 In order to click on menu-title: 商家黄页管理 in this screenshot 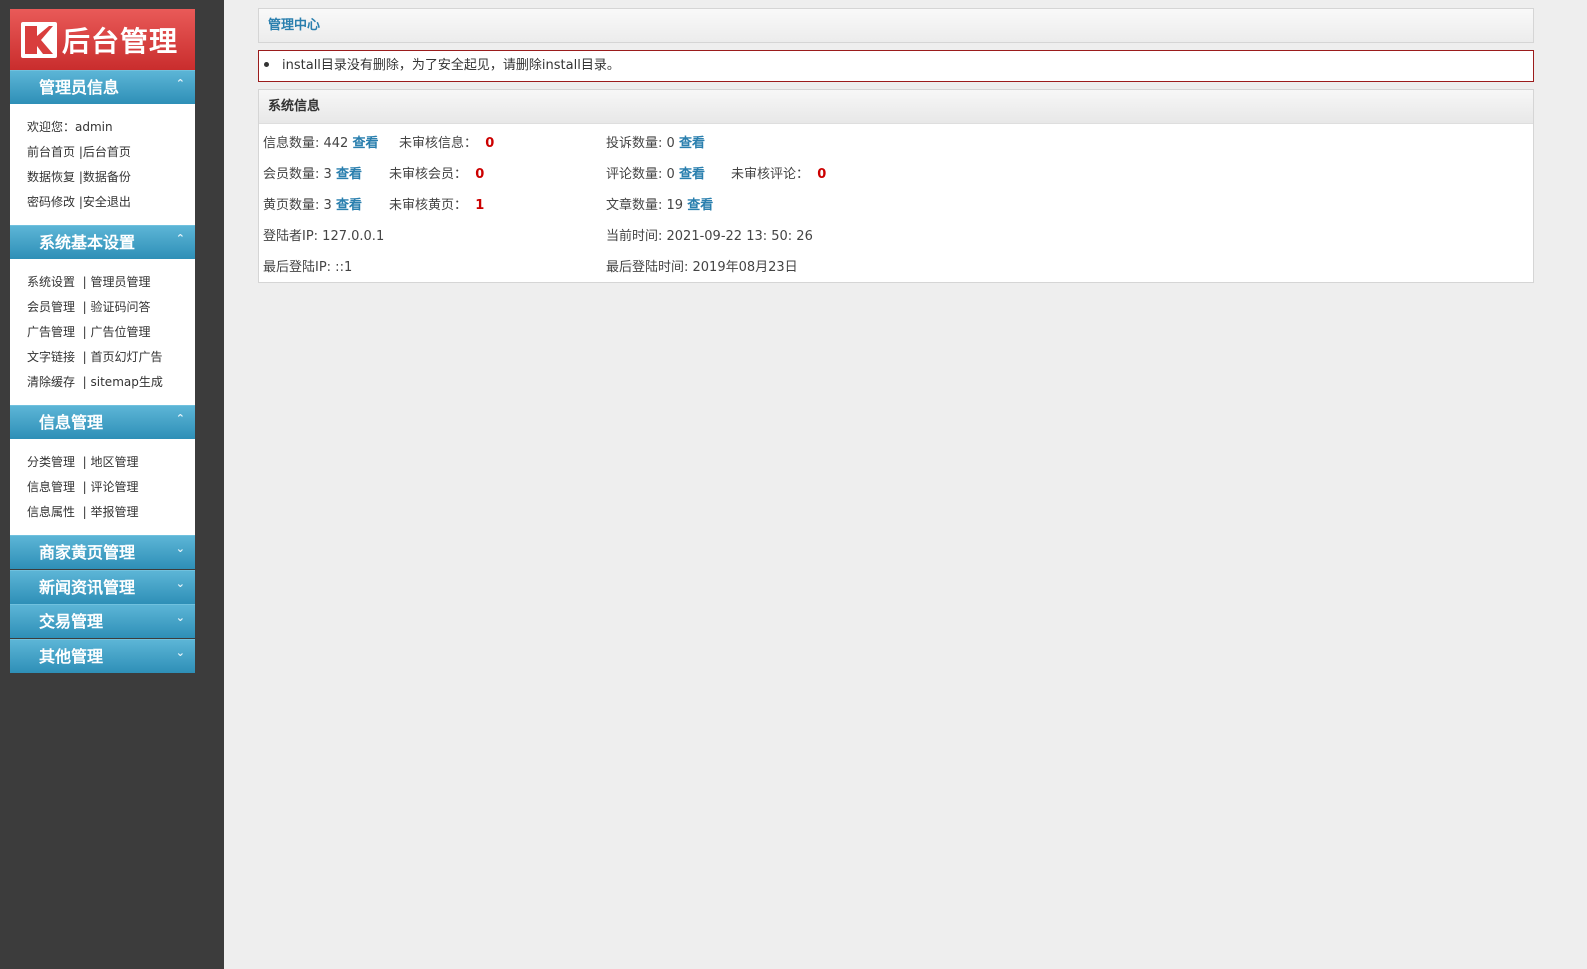, I will do `click(87, 552)`.